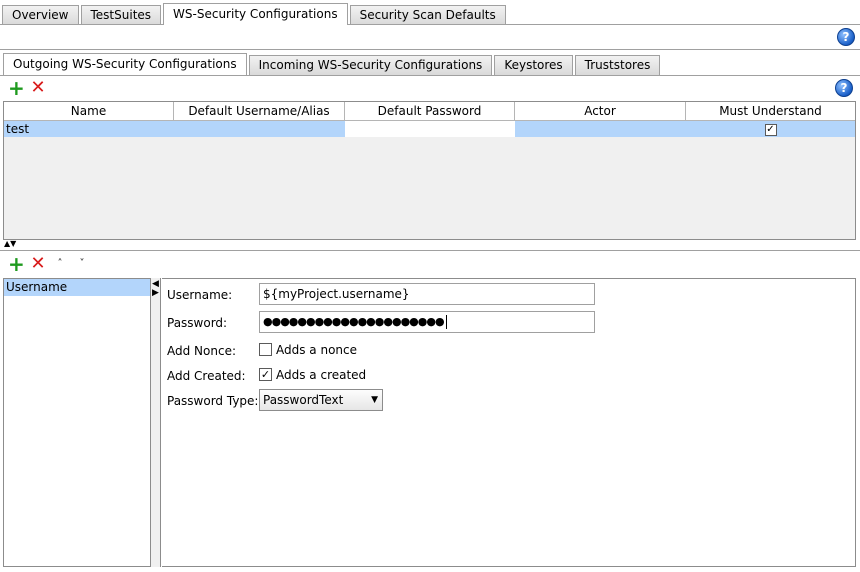 The image size is (860, 572). I want to click on table-row: test ✓, so click(429, 129).